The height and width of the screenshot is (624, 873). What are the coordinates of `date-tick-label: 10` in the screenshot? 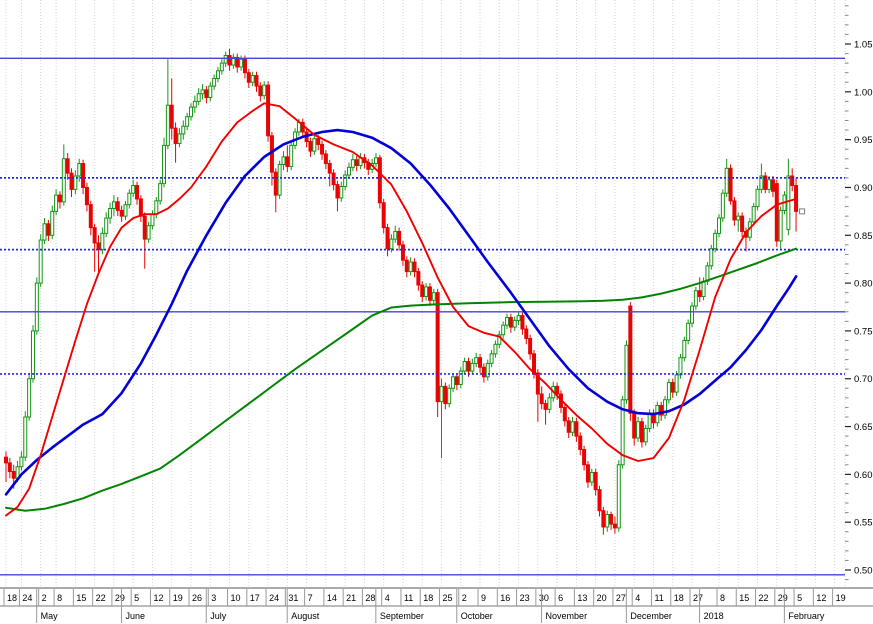 It's located at (236, 598).